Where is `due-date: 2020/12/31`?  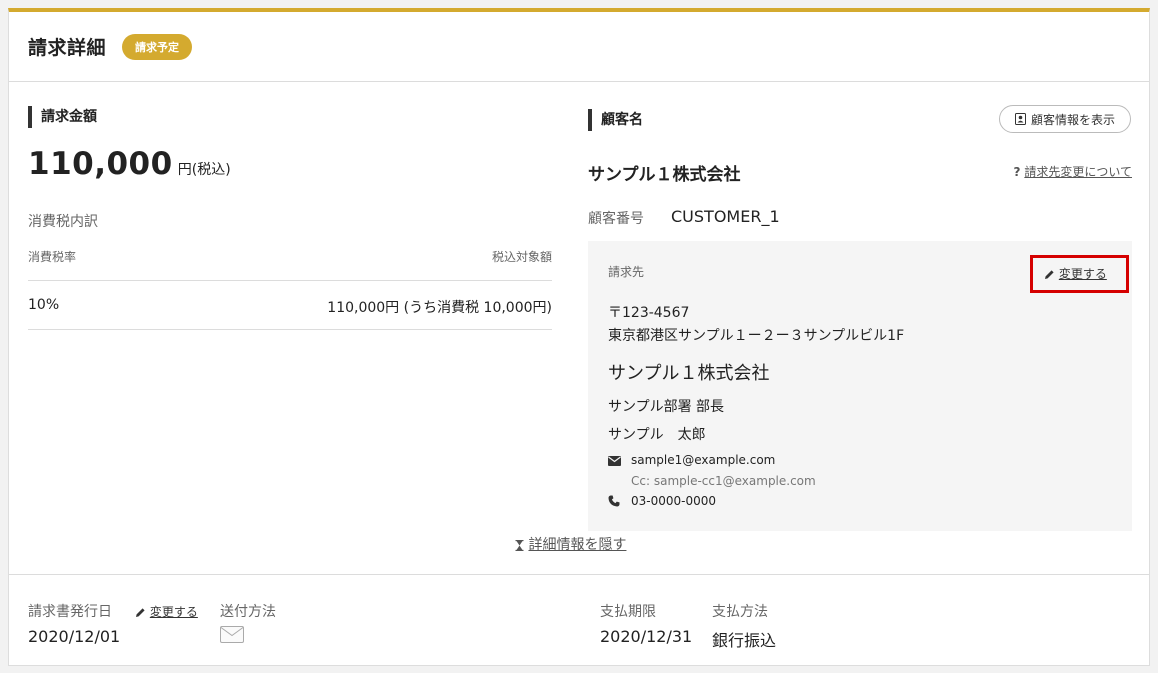
due-date: 2020/12/31 is located at coordinates (646, 636).